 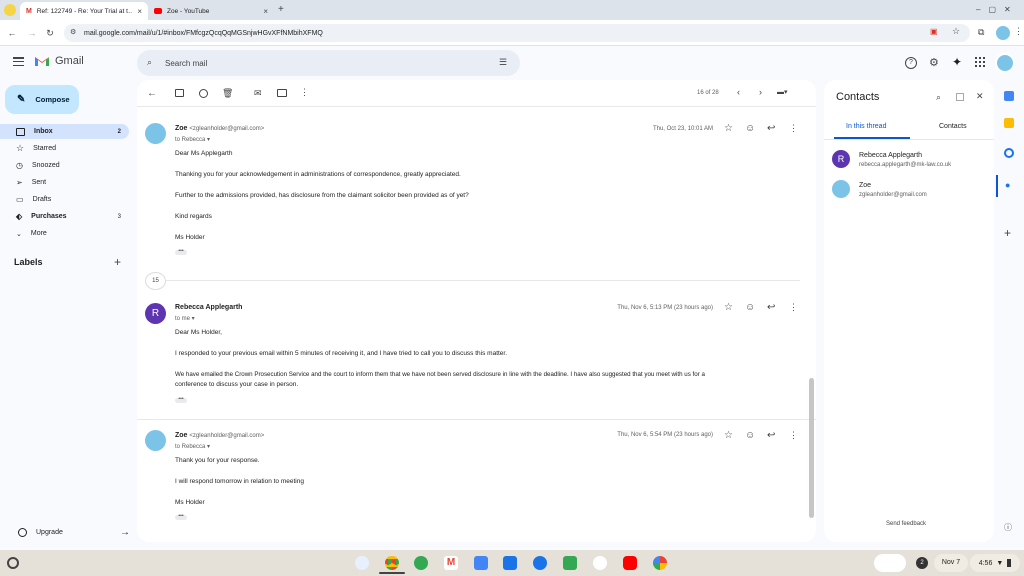 What do you see at coordinates (660, 563) in the screenshot?
I see `photos-app-icon` at bounding box center [660, 563].